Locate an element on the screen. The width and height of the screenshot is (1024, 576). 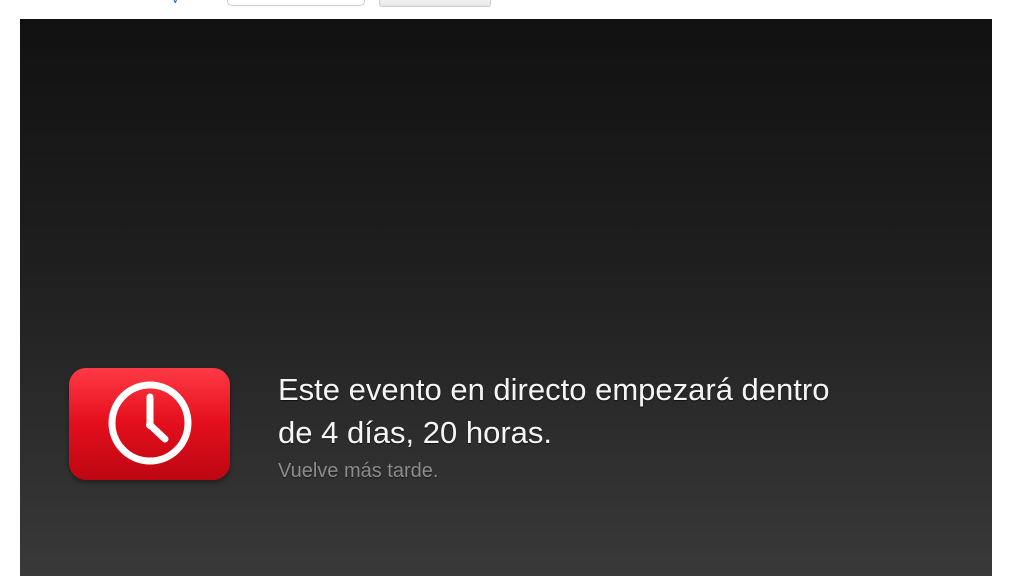
top-toolbar: y is located at coordinates (512, 9).